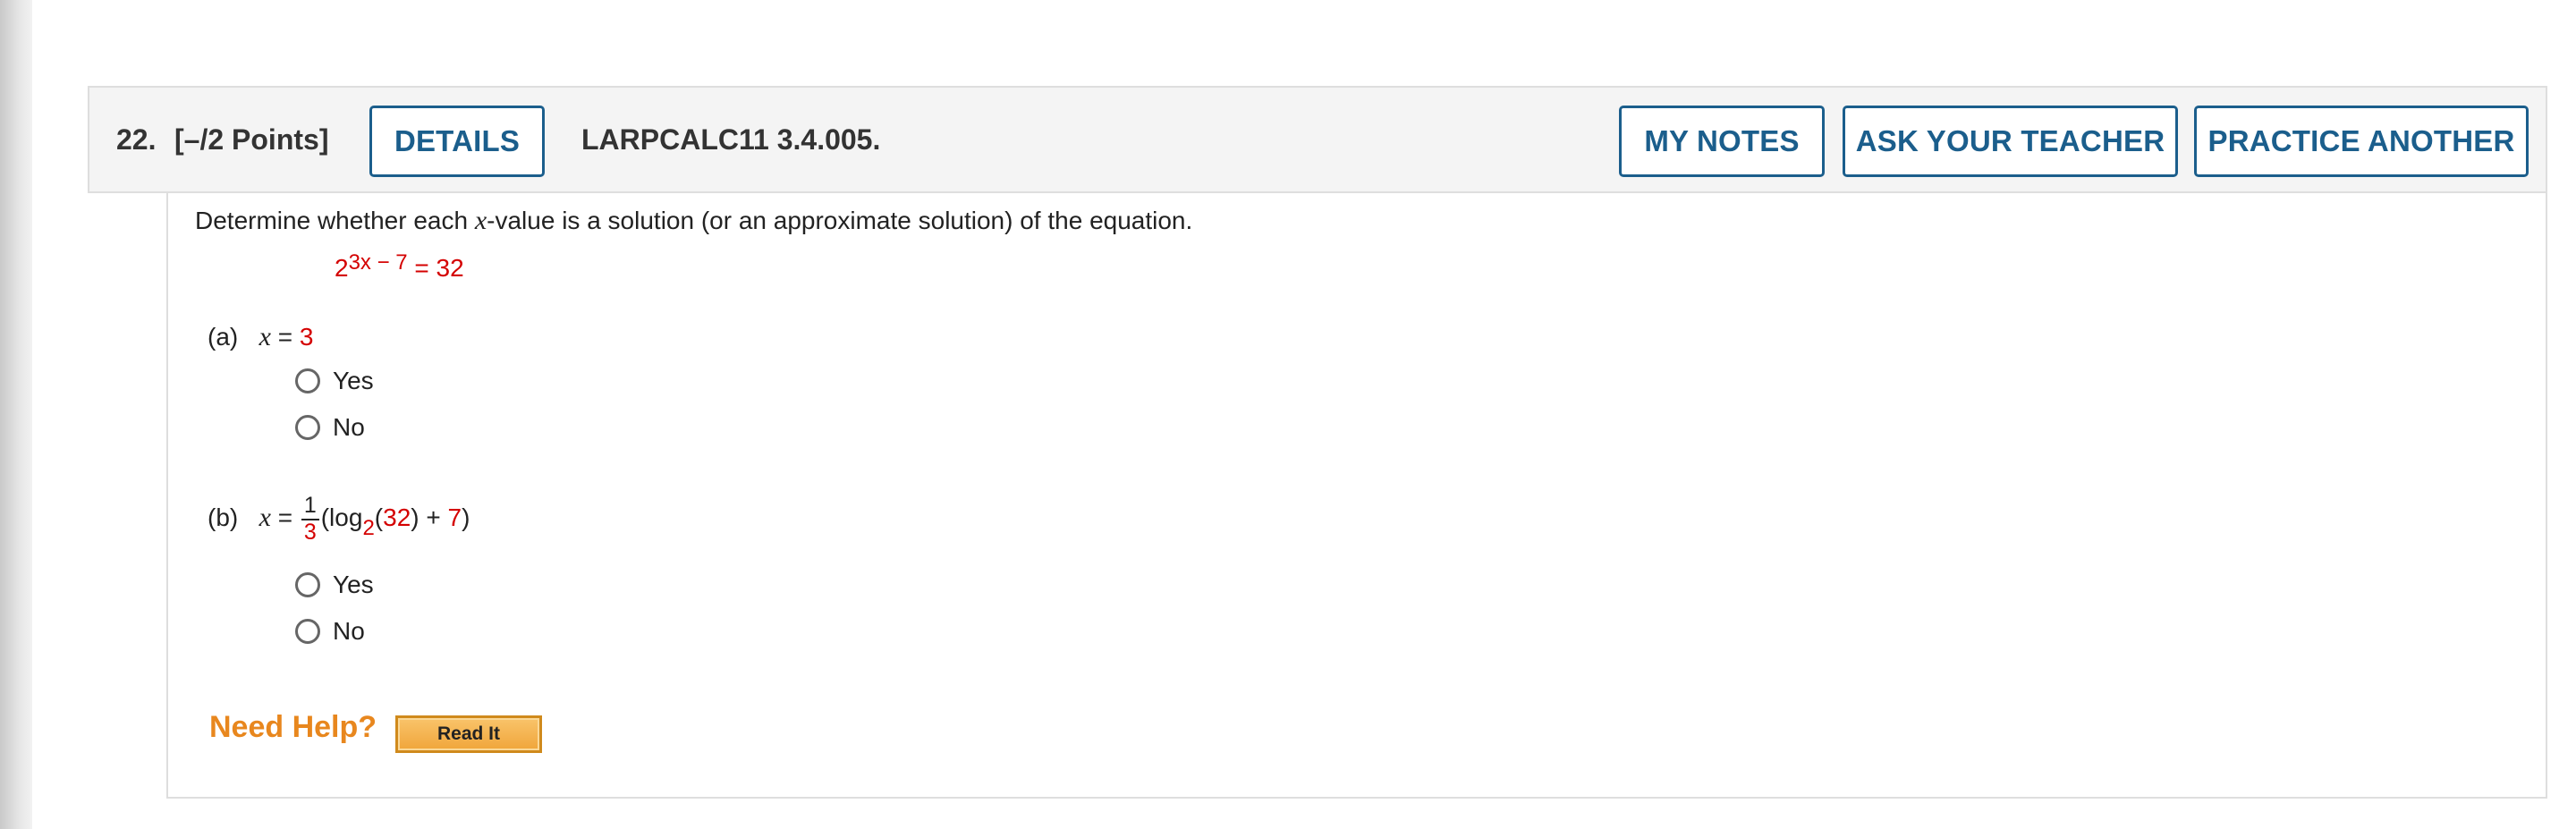  What do you see at coordinates (293, 727) in the screenshot?
I see `need-help-label: Need Help?` at bounding box center [293, 727].